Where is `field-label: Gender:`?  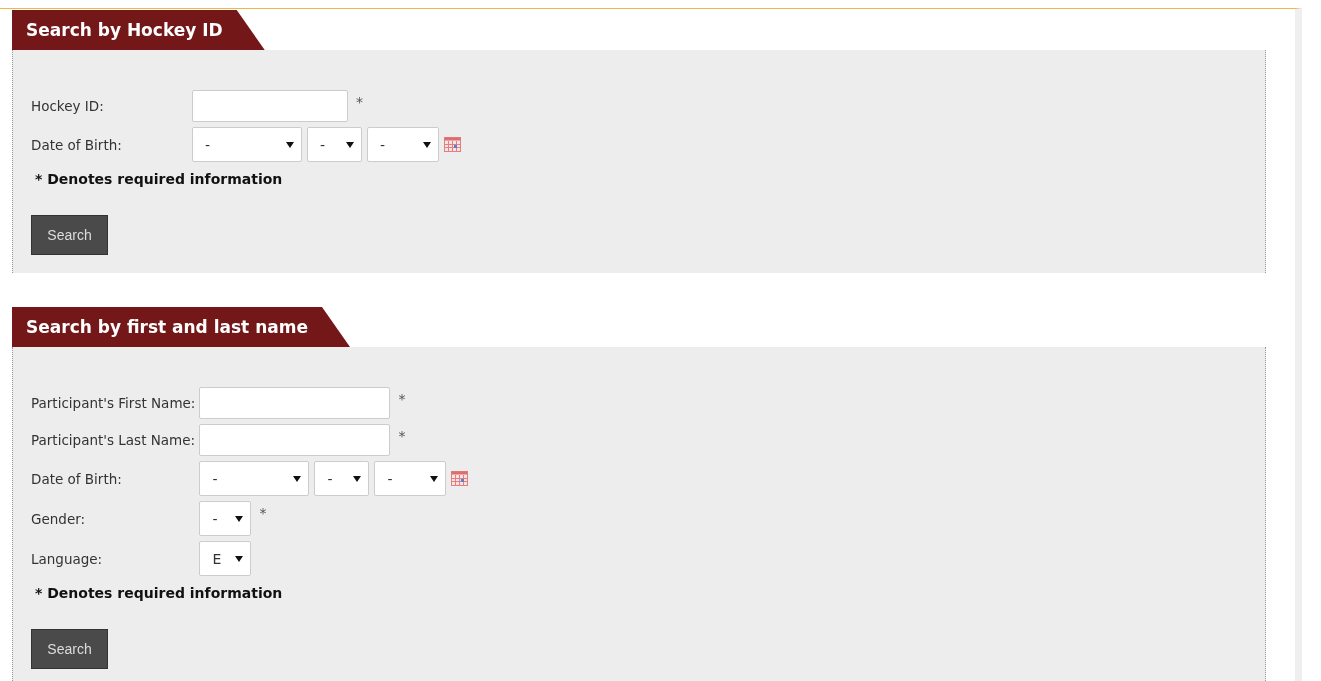
field-label: Gender: is located at coordinates (59, 518).